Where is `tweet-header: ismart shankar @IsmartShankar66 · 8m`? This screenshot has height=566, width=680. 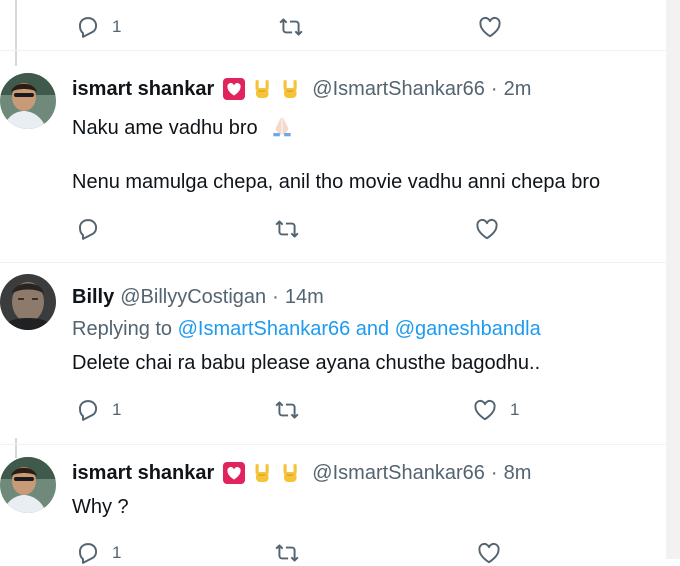 tweet-header: ismart shankar @IsmartShankar66 · 8m is located at coordinates (301, 473).